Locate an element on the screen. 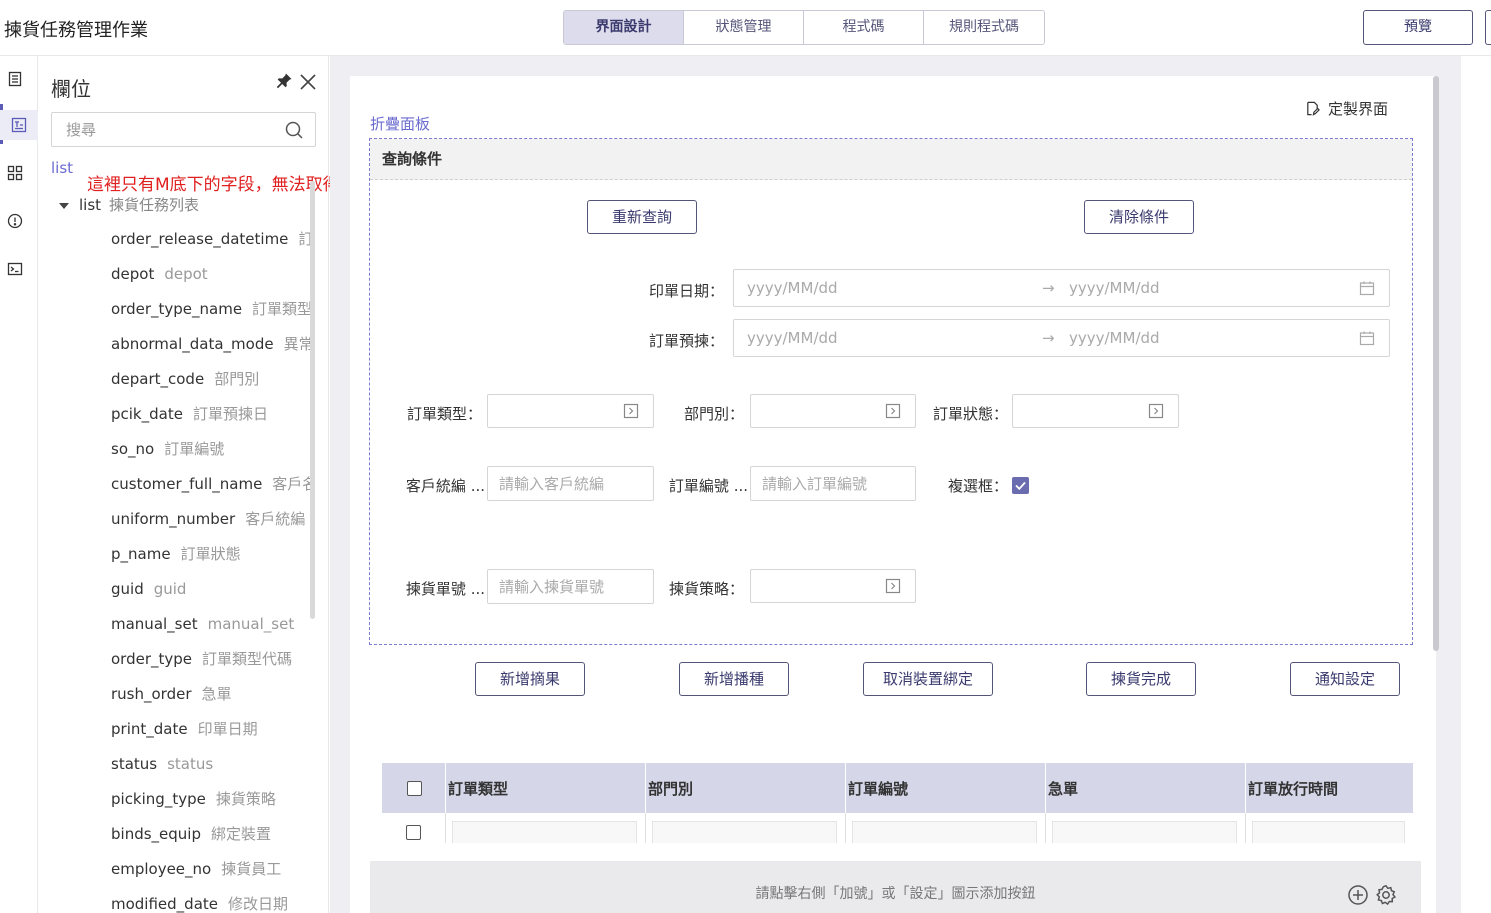  field-item: guid guid is located at coordinates (211, 593).